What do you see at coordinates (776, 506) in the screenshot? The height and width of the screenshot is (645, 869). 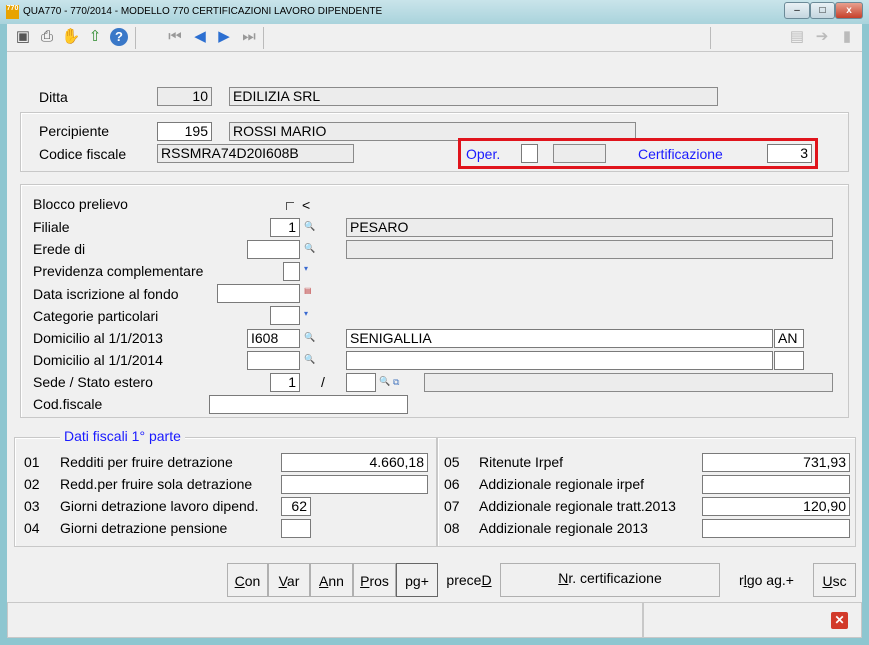 I see `fiscal-row-input: 120,90` at bounding box center [776, 506].